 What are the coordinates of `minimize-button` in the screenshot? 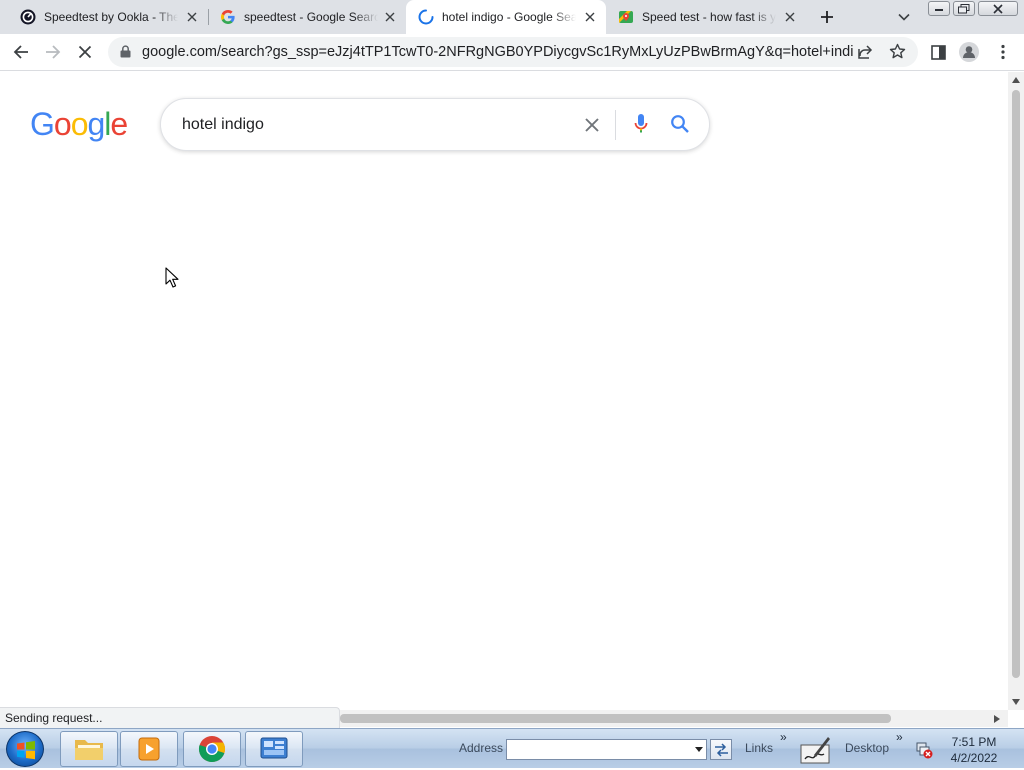 It's located at (939, 8).